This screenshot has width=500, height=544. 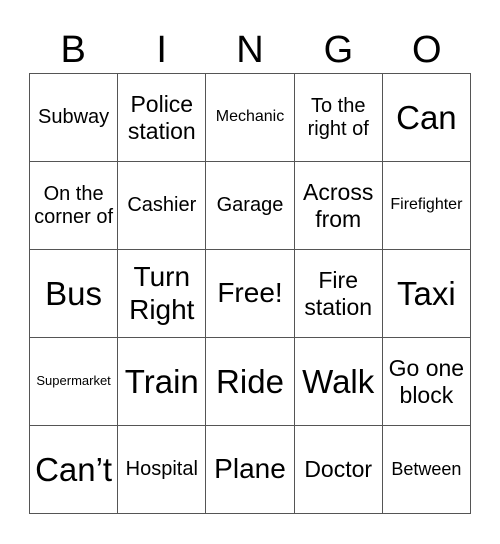 I want to click on bingo-cell: Cashier, so click(x=162, y=206).